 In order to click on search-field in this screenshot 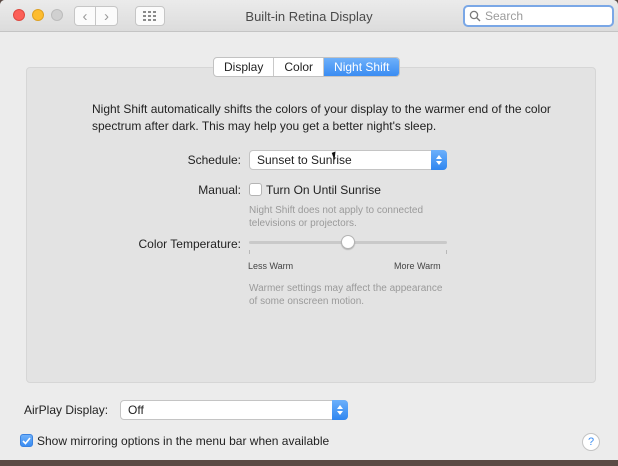, I will do `click(538, 16)`.